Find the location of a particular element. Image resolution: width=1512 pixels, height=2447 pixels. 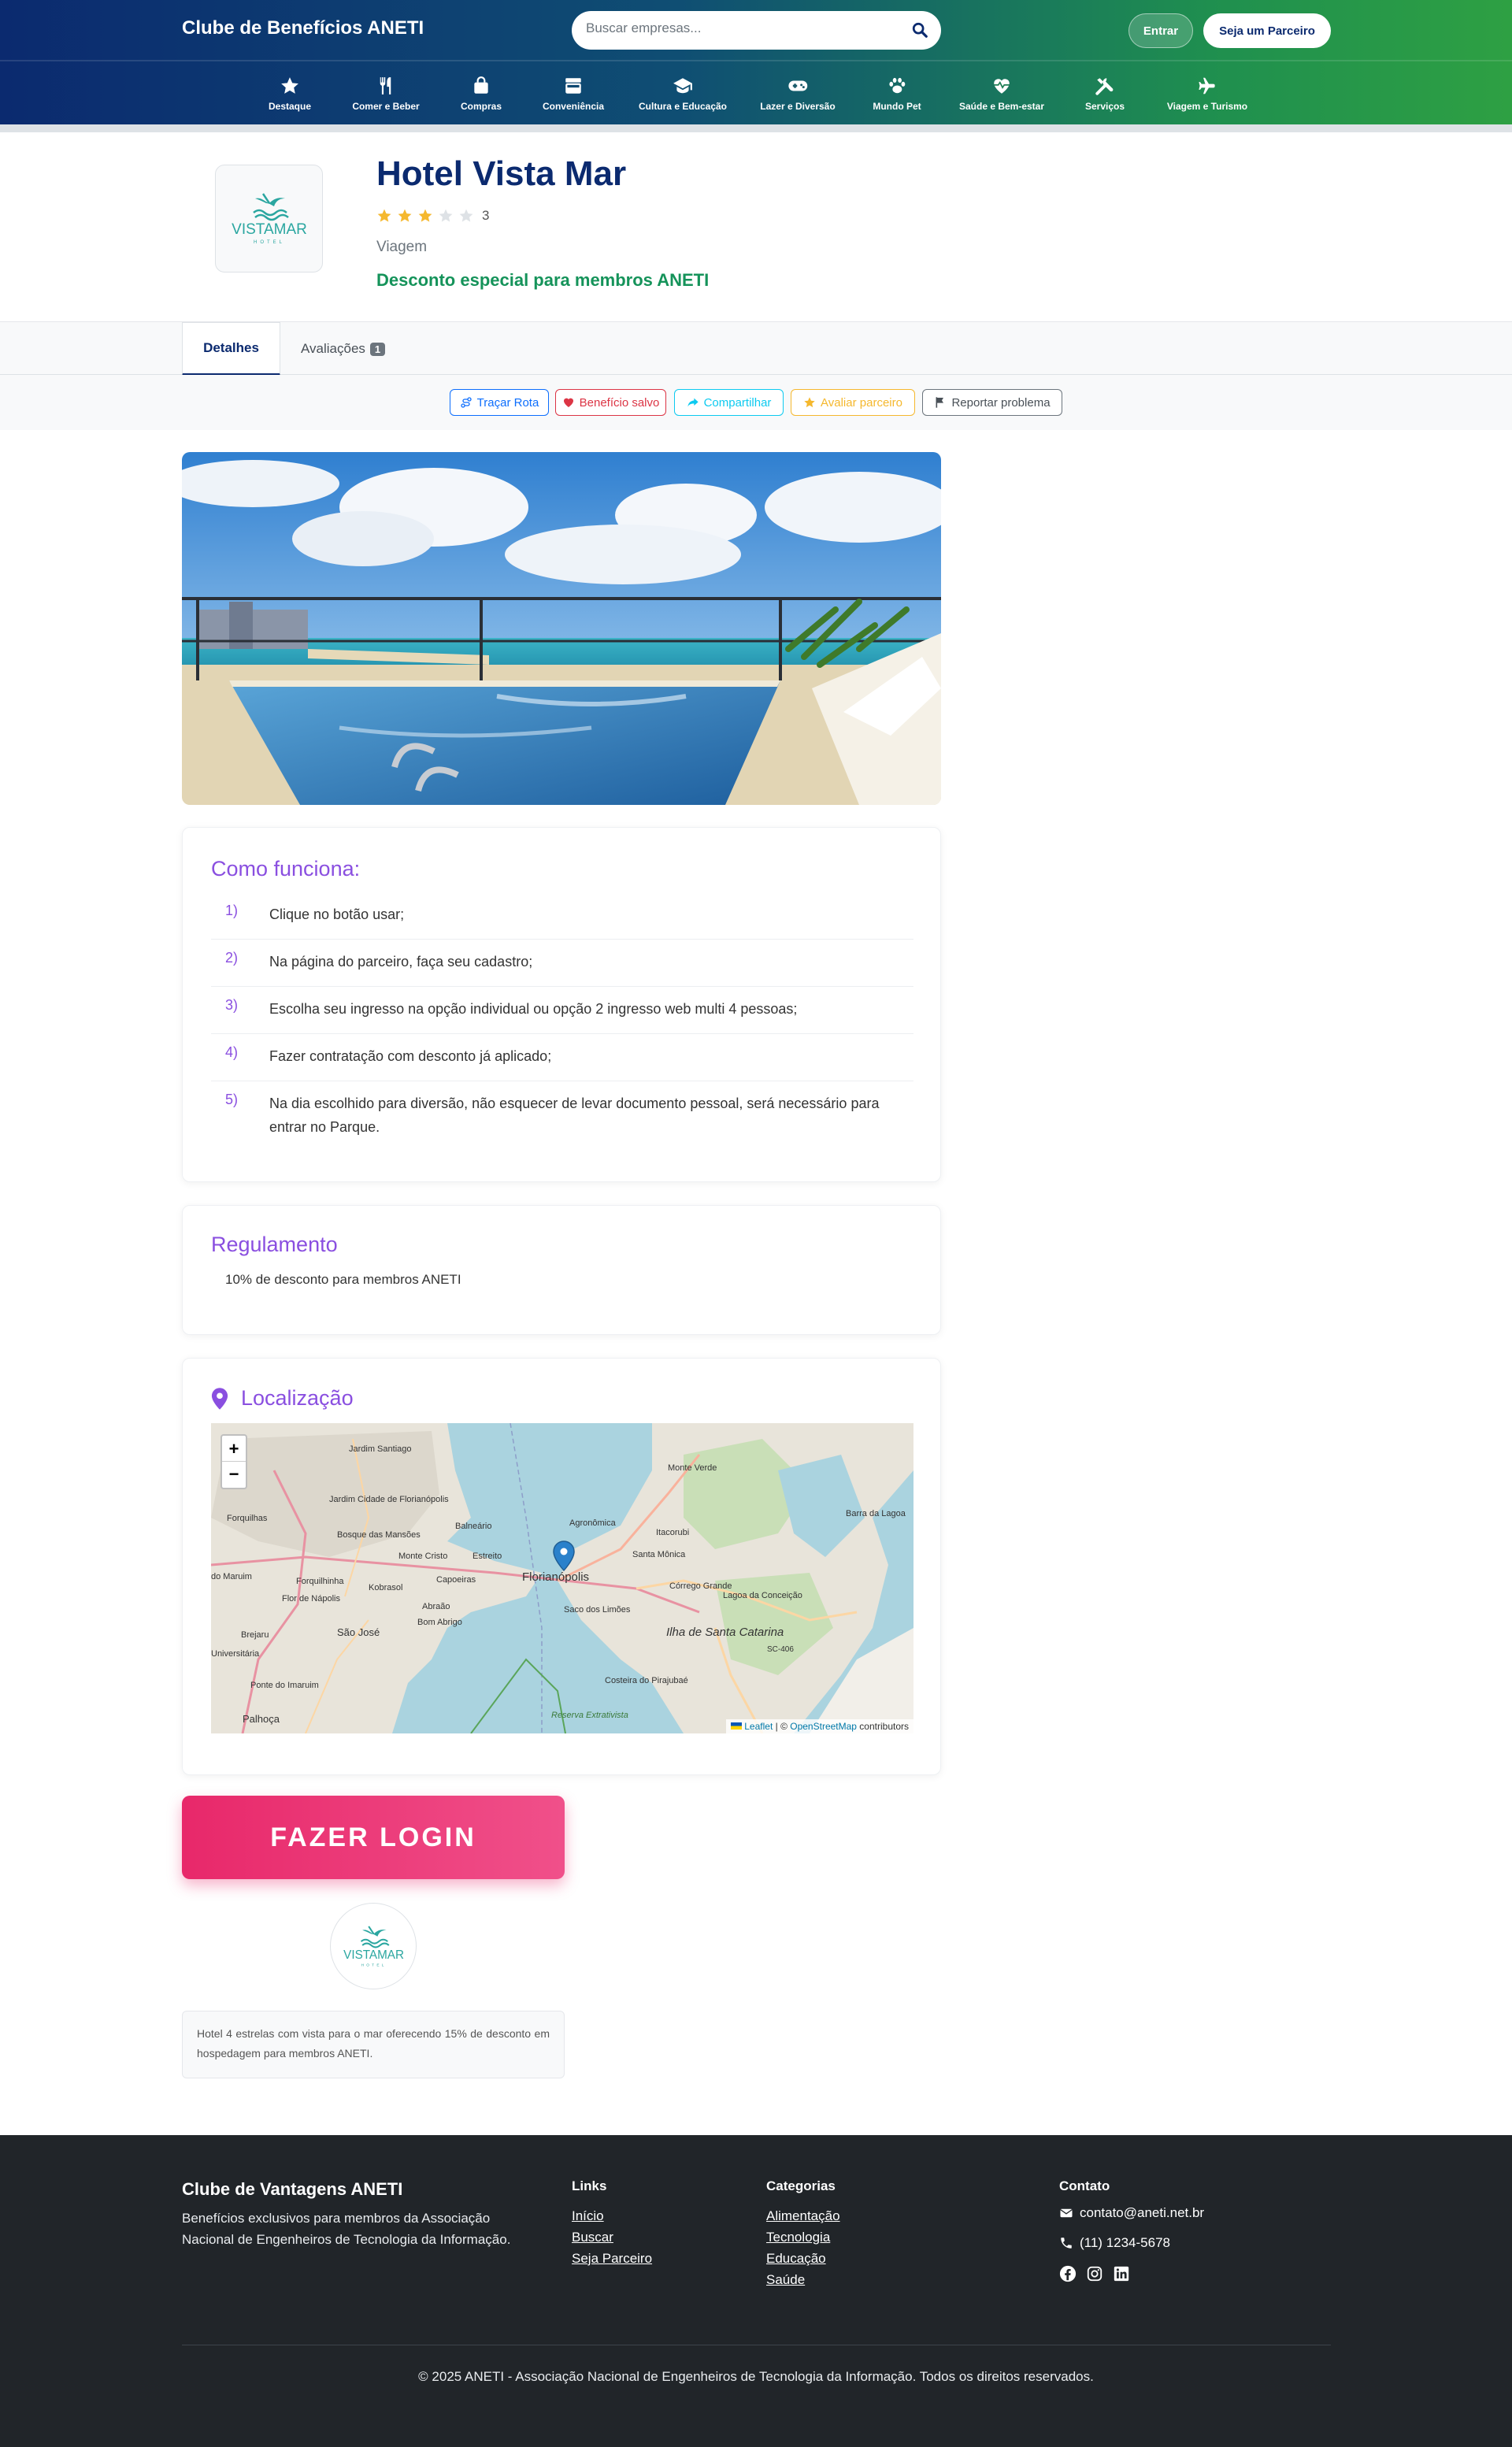

svg-text: Barra da Lagoa is located at coordinates (876, 1513).